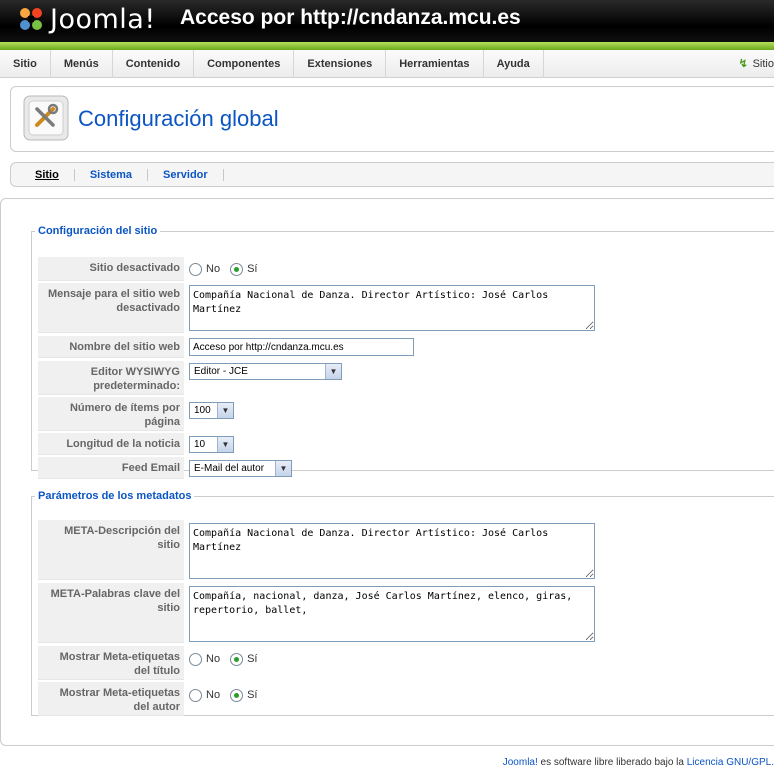 The height and width of the screenshot is (777, 774). I want to click on show-author-label: Mostrar Meta-etiquetas del autor, so click(111, 699).